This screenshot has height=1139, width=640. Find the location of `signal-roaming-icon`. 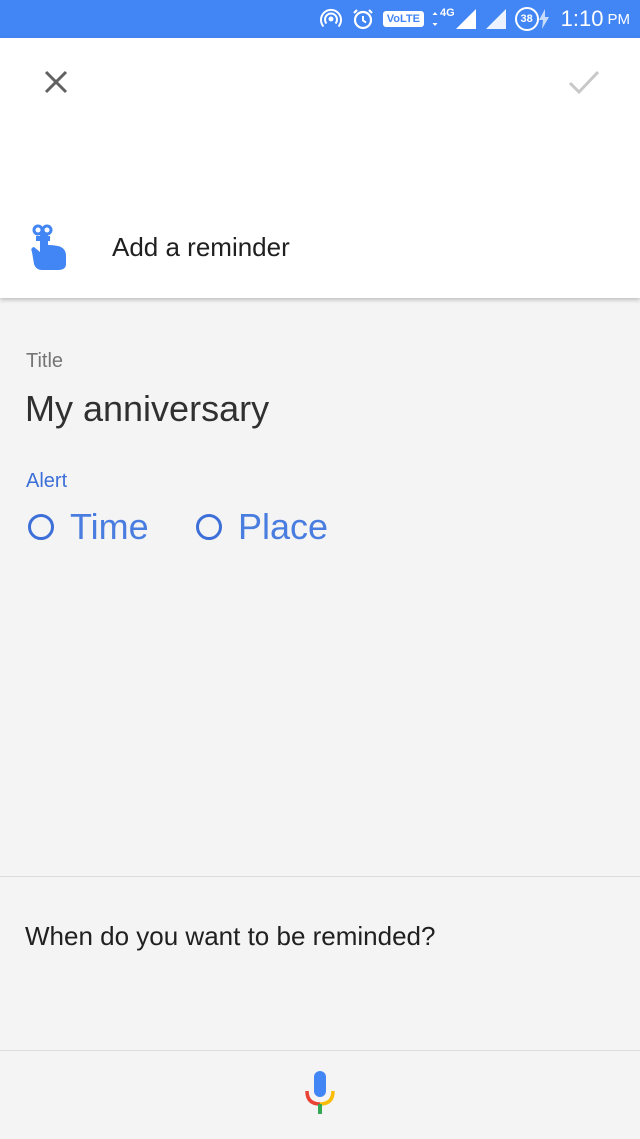

signal-roaming-icon is located at coordinates (496, 19).